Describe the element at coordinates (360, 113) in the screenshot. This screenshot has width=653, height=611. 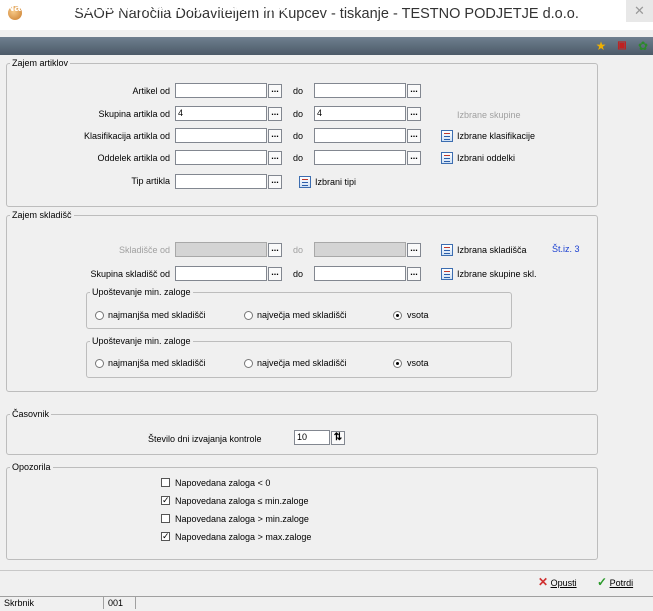
I see `skupina-do-input: 4` at that location.